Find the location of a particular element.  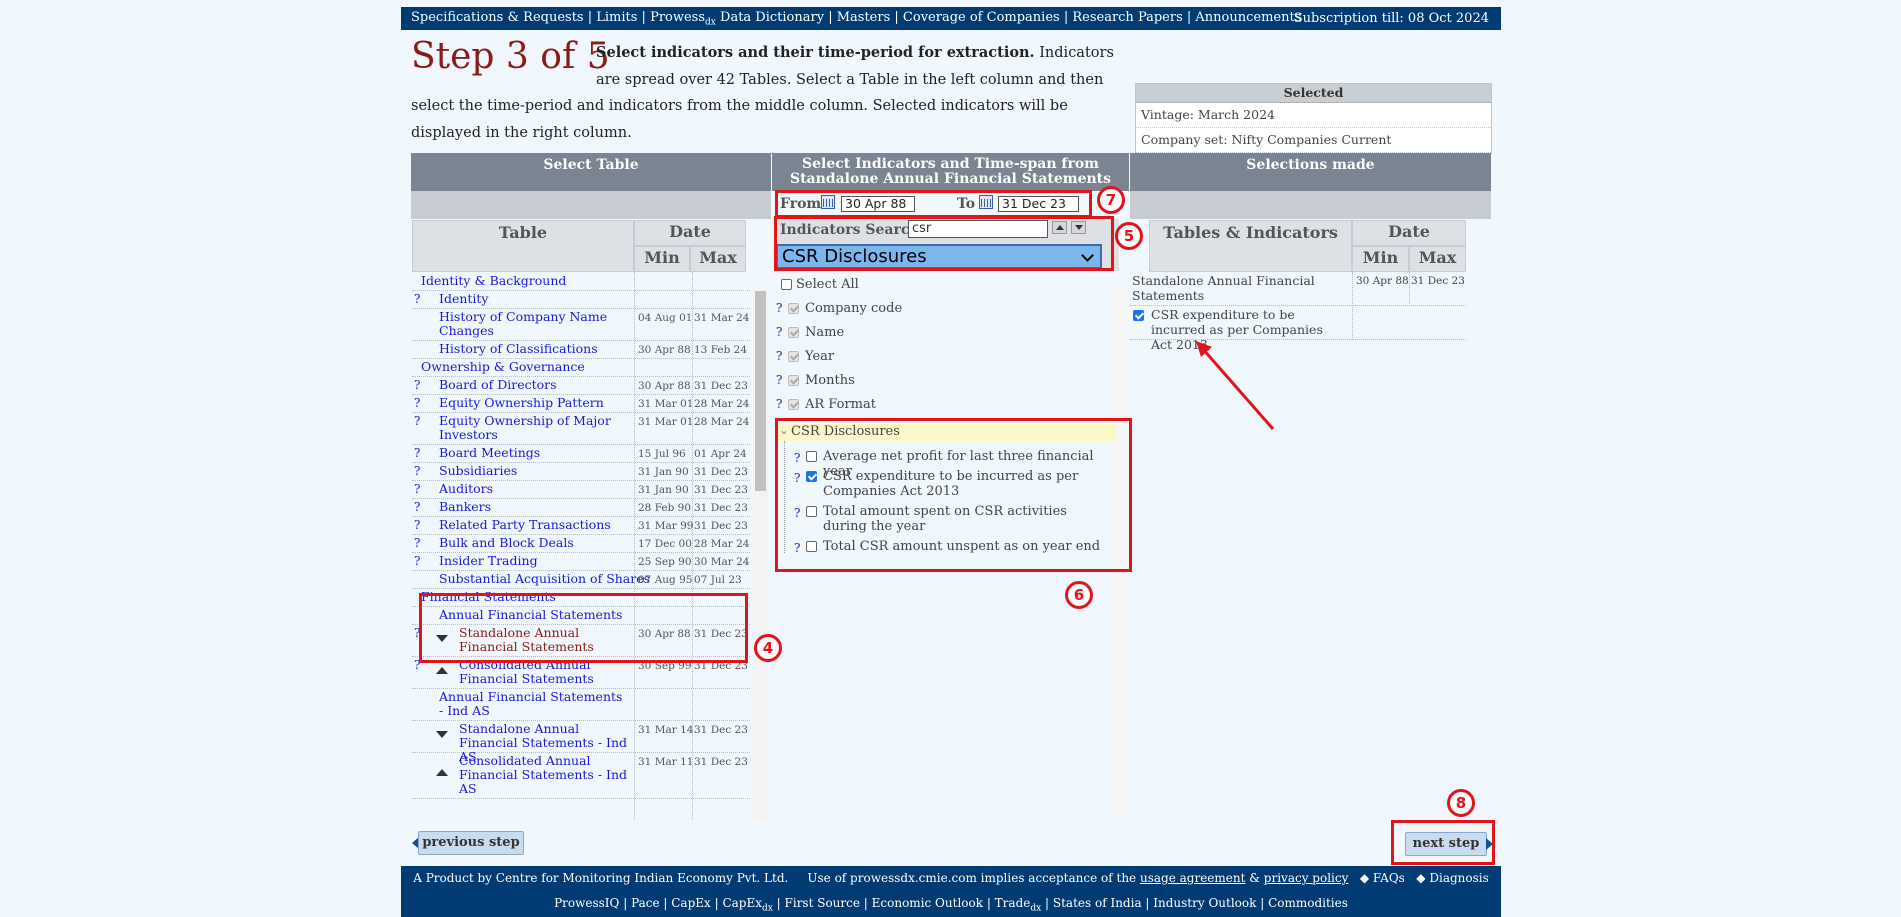

left-col-date: Date is located at coordinates (690, 233).